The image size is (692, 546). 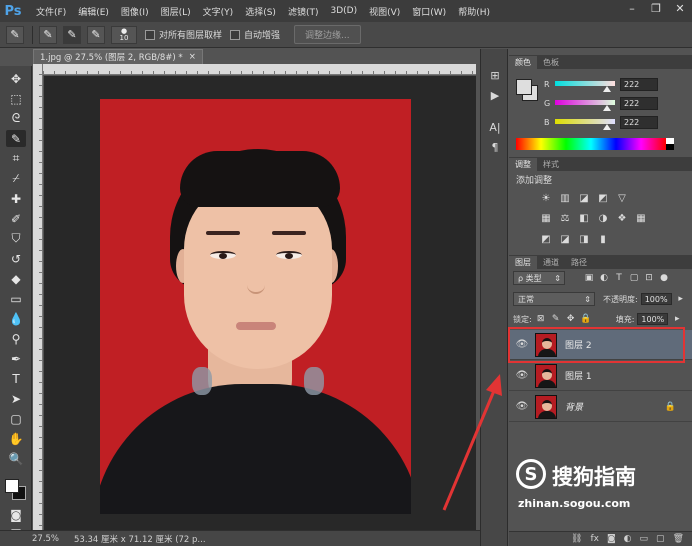 I want to click on delete-layer-icon: 🗑, so click(x=678, y=539).